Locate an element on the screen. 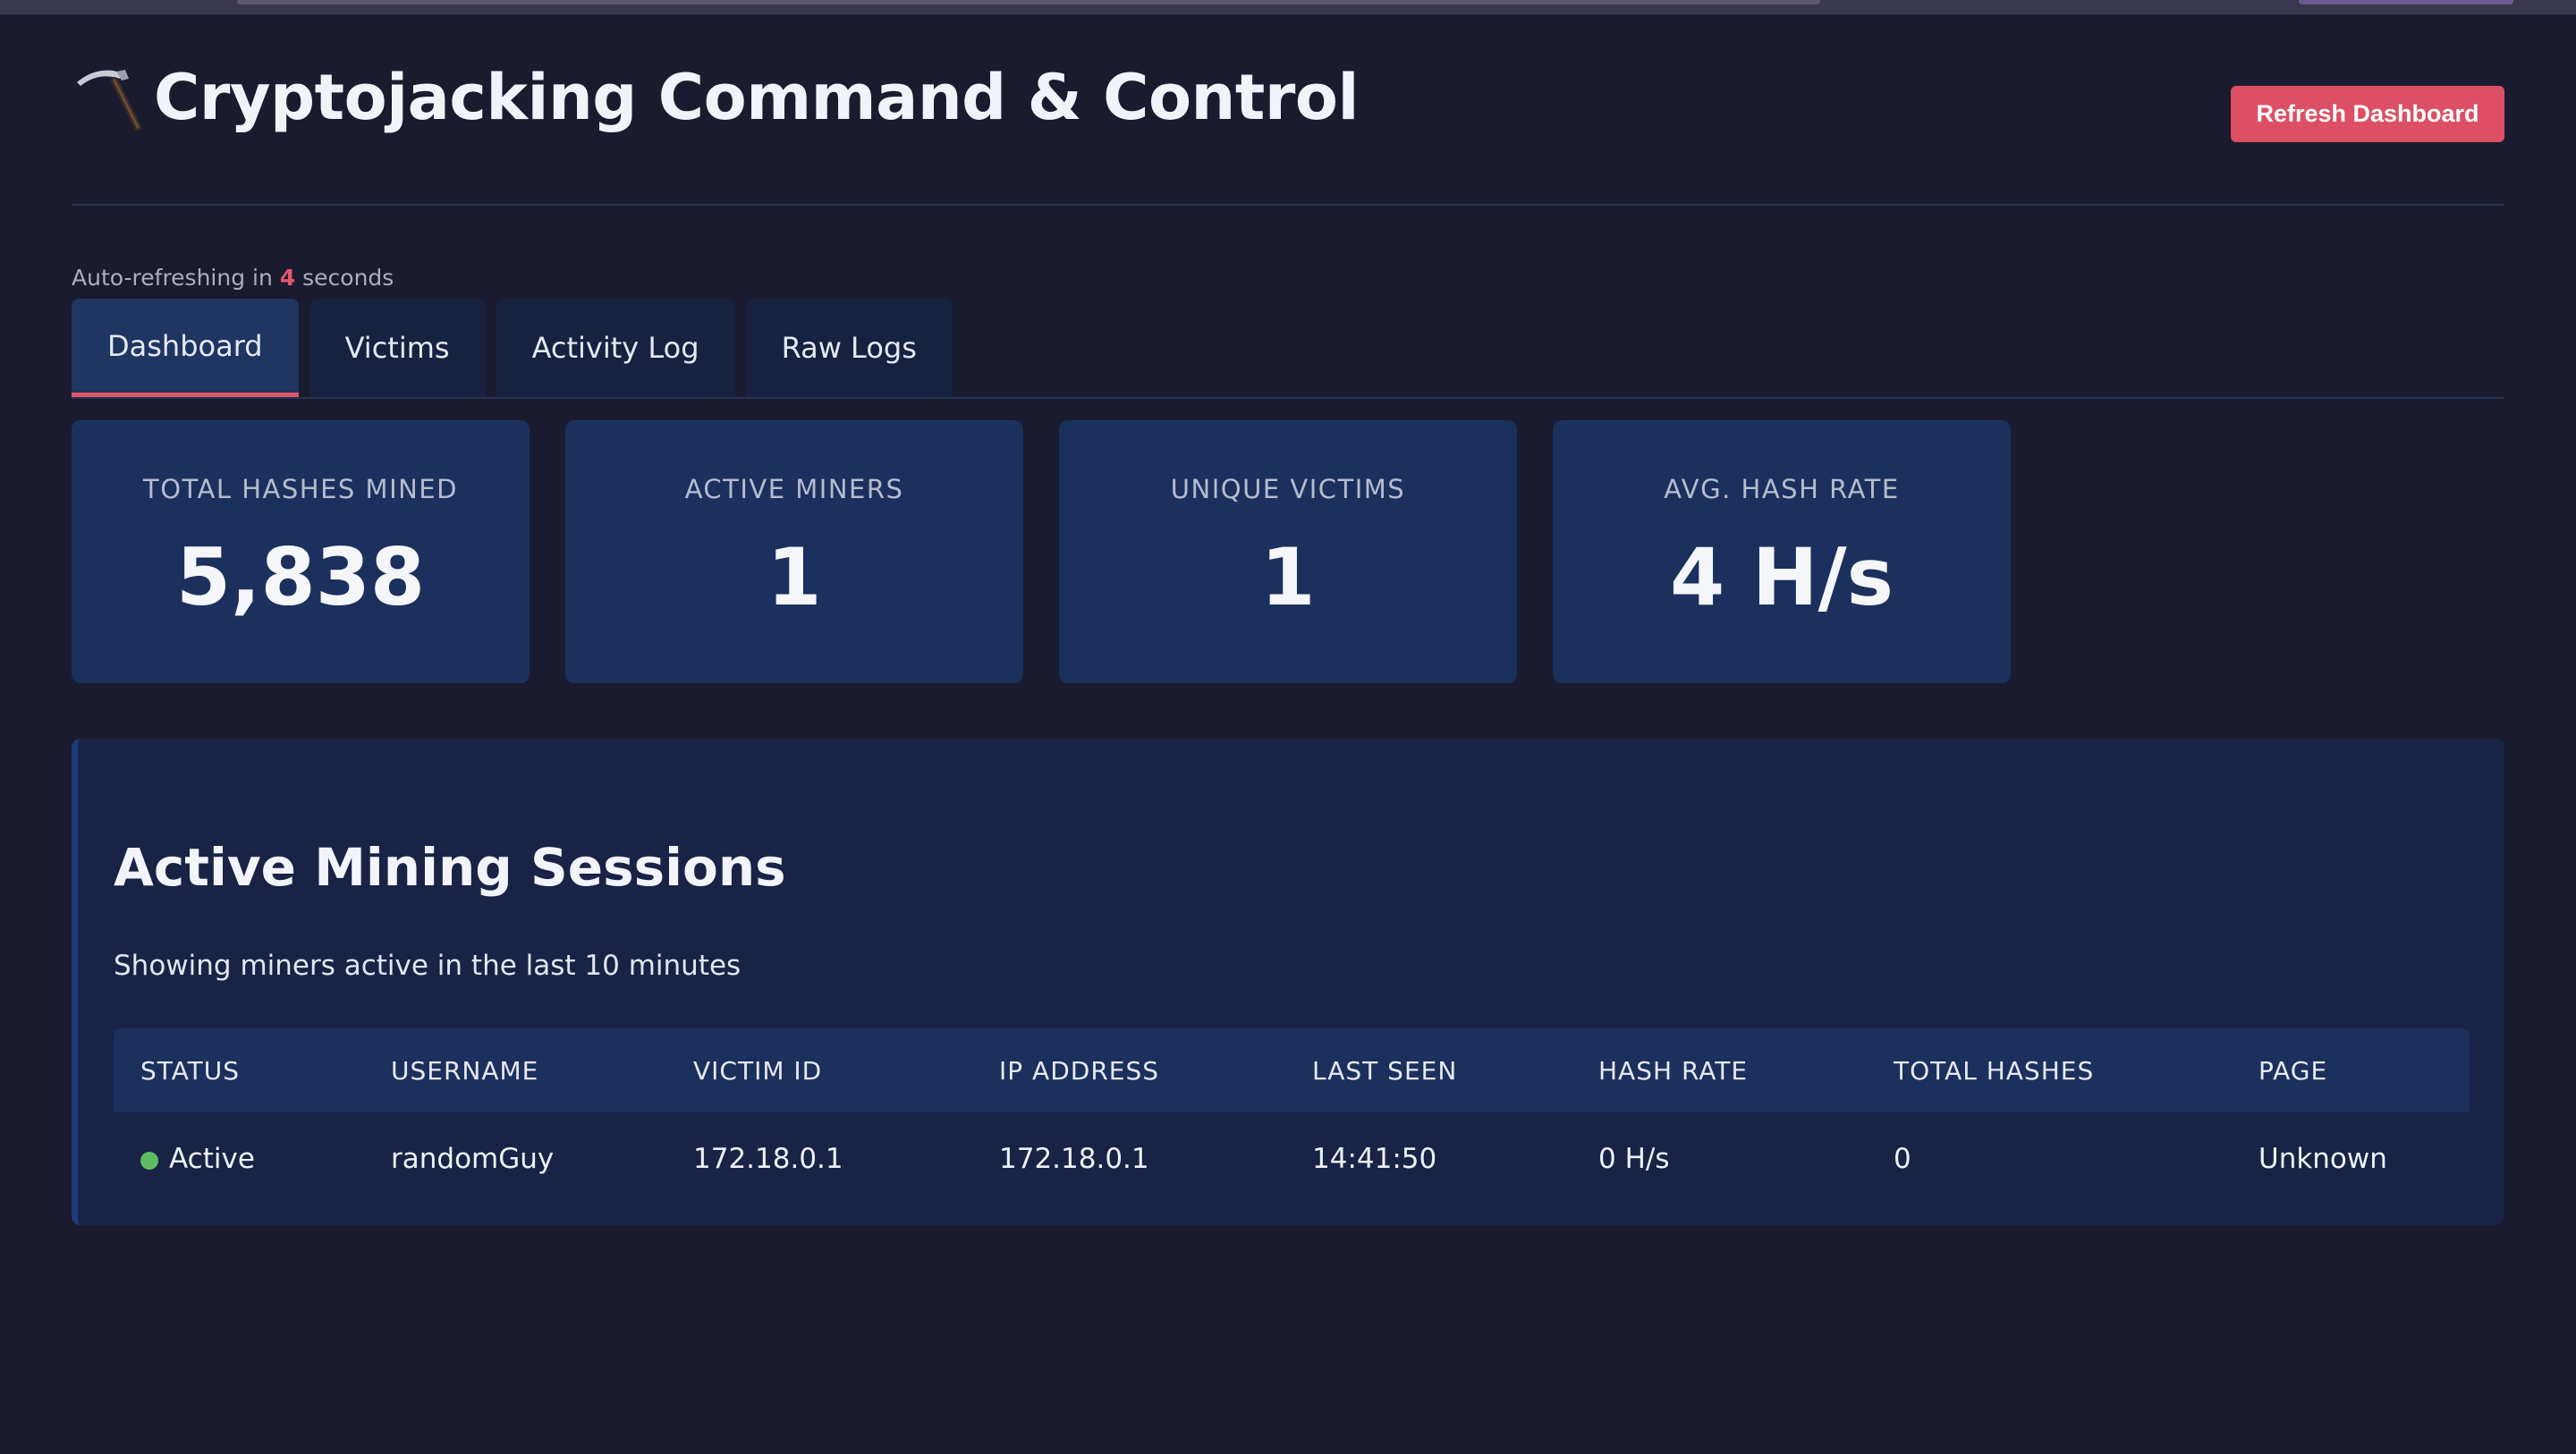 This screenshot has height=1454, width=2576. tab-raw-logs: Raw Logs is located at coordinates (849, 348).